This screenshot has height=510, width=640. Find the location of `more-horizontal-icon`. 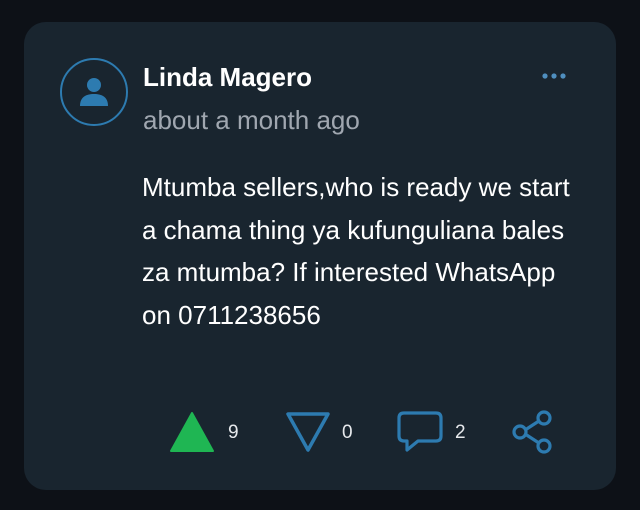

more-horizontal-icon is located at coordinates (554, 76).